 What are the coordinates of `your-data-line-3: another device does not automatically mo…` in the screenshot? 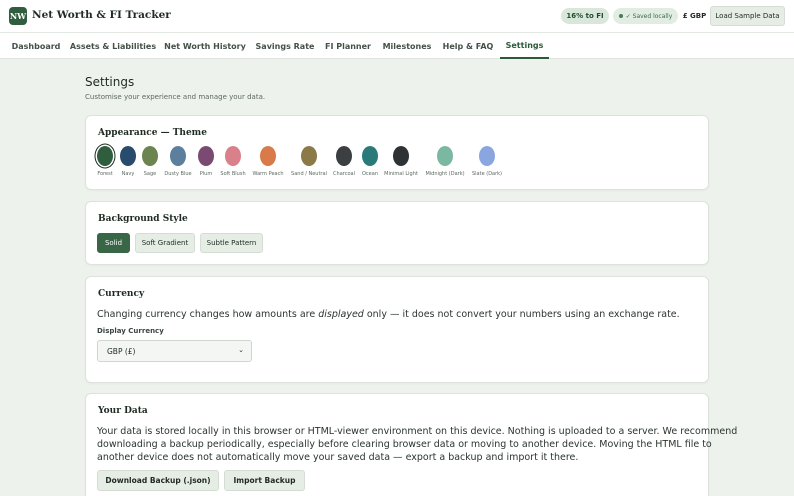 It's located at (338, 457).